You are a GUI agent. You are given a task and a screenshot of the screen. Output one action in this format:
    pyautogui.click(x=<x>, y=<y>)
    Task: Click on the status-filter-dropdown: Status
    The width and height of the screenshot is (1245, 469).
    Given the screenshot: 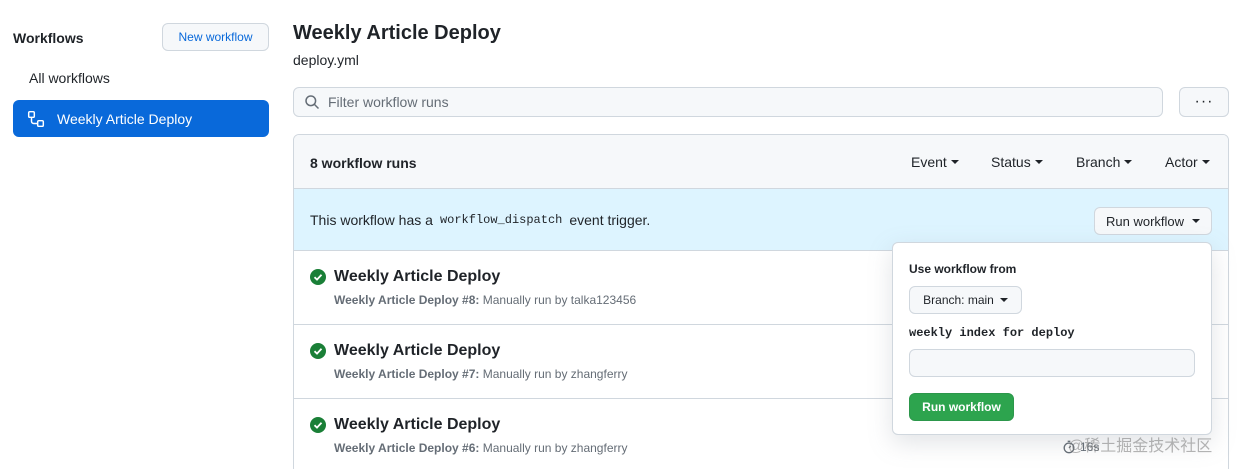 What is the action you would take?
    pyautogui.click(x=1017, y=162)
    